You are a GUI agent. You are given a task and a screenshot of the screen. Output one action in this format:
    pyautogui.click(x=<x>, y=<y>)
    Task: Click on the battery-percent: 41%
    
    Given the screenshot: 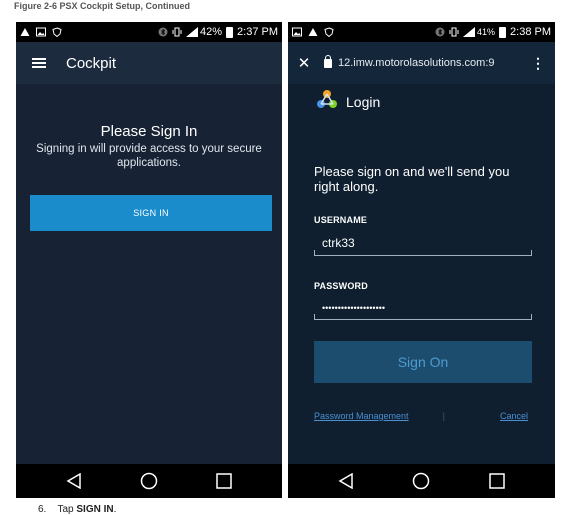 What is the action you would take?
    pyautogui.click(x=486, y=32)
    